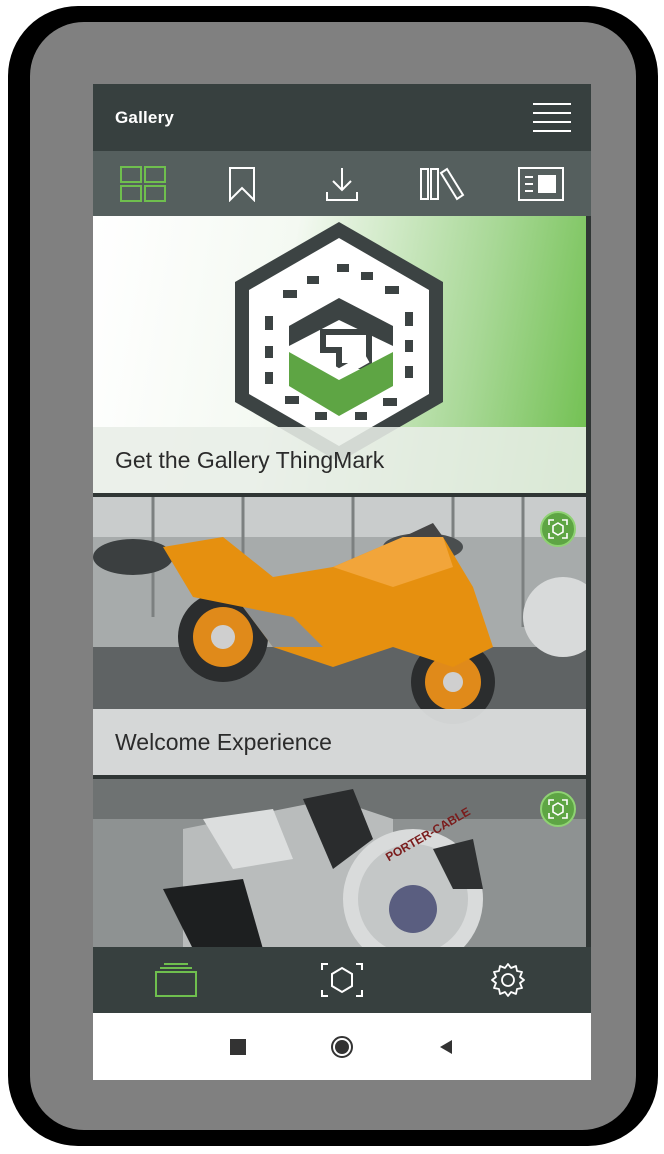 This screenshot has height=1154, width=664. I want to click on tab-bookmarks, so click(242, 184).